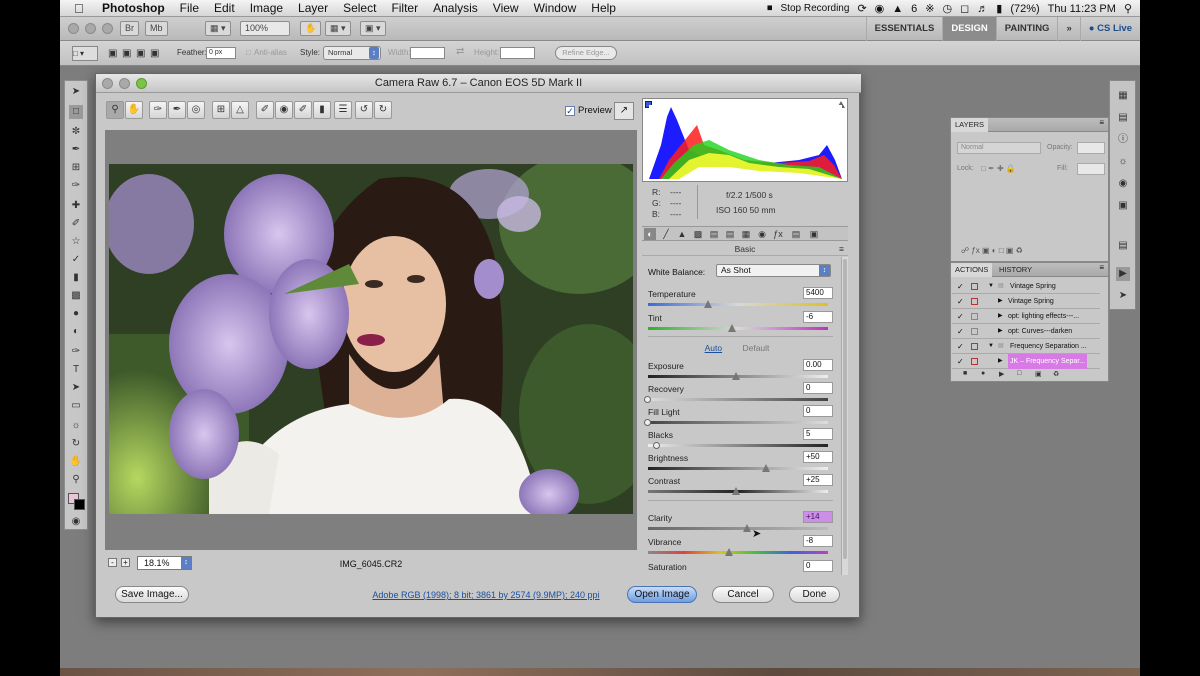 The height and width of the screenshot is (676, 1200). I want to click on menu-window: Window, so click(555, 8).